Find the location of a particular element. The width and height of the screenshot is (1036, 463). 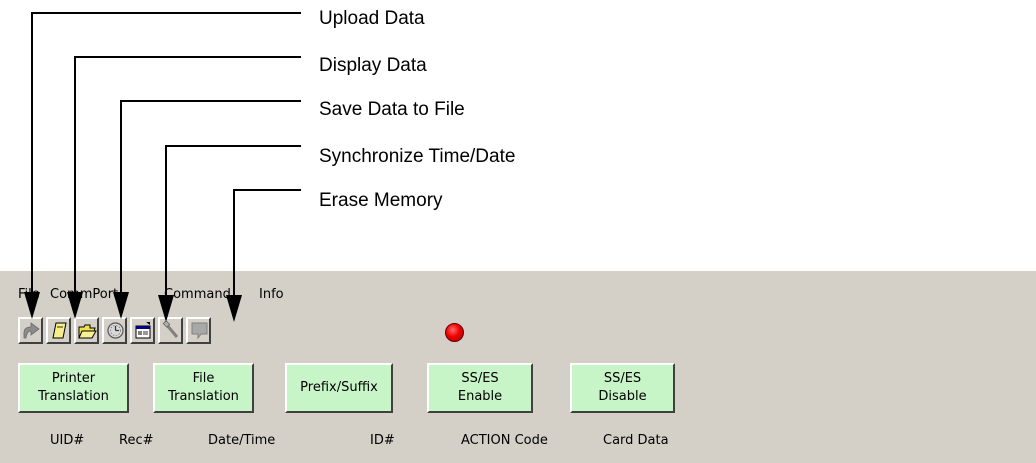

printer-translation-button: Printer Translation is located at coordinates (73, 388).